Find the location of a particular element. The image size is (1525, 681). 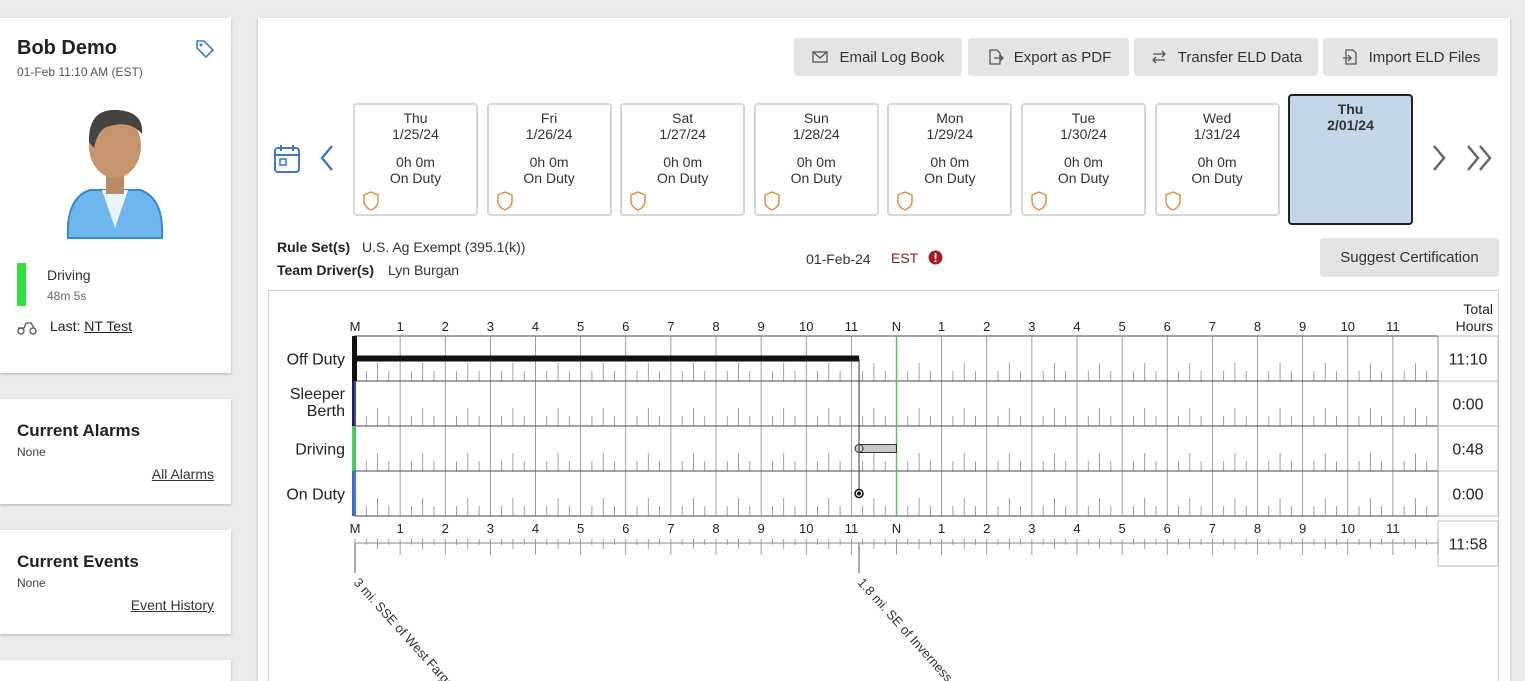

chevron-left-icon is located at coordinates (327, 158).